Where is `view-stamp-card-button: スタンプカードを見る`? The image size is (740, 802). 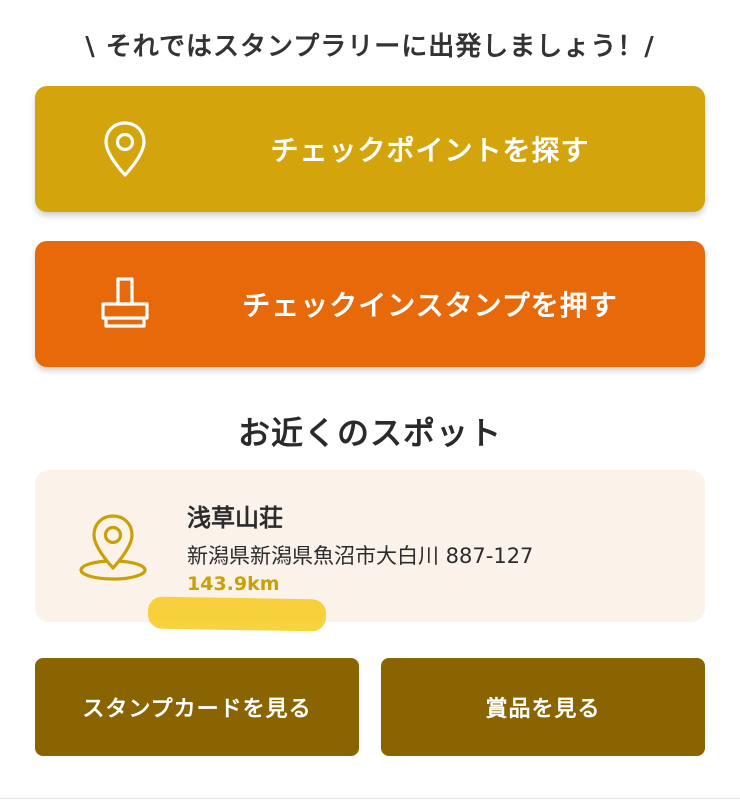
view-stamp-card-button: スタンプカードを見る is located at coordinates (197, 707).